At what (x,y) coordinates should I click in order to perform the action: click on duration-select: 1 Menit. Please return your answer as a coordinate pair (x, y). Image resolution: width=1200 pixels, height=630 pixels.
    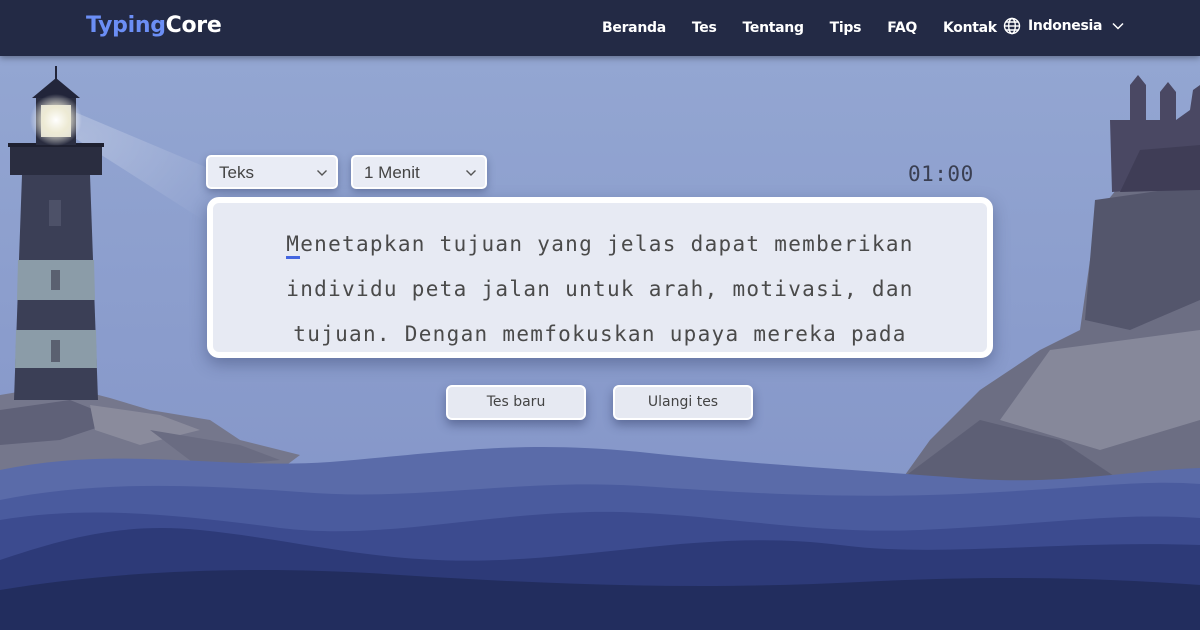
    Looking at the image, I should click on (419, 172).